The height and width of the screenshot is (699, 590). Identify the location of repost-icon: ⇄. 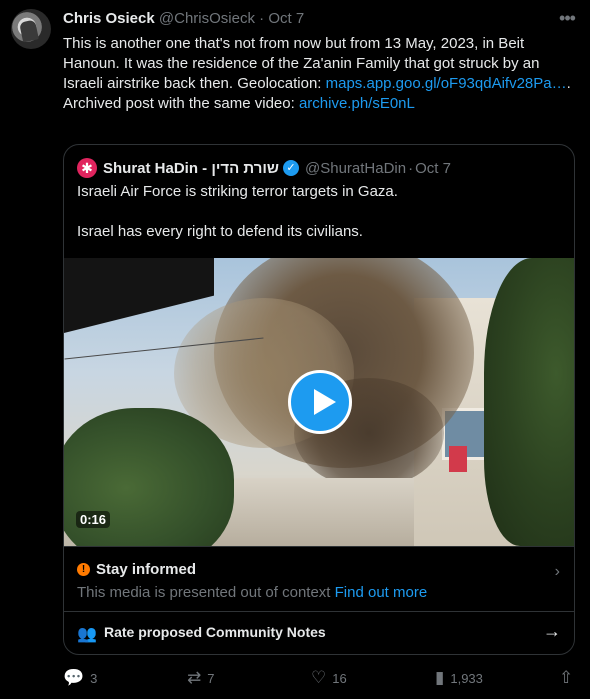
(194, 677).